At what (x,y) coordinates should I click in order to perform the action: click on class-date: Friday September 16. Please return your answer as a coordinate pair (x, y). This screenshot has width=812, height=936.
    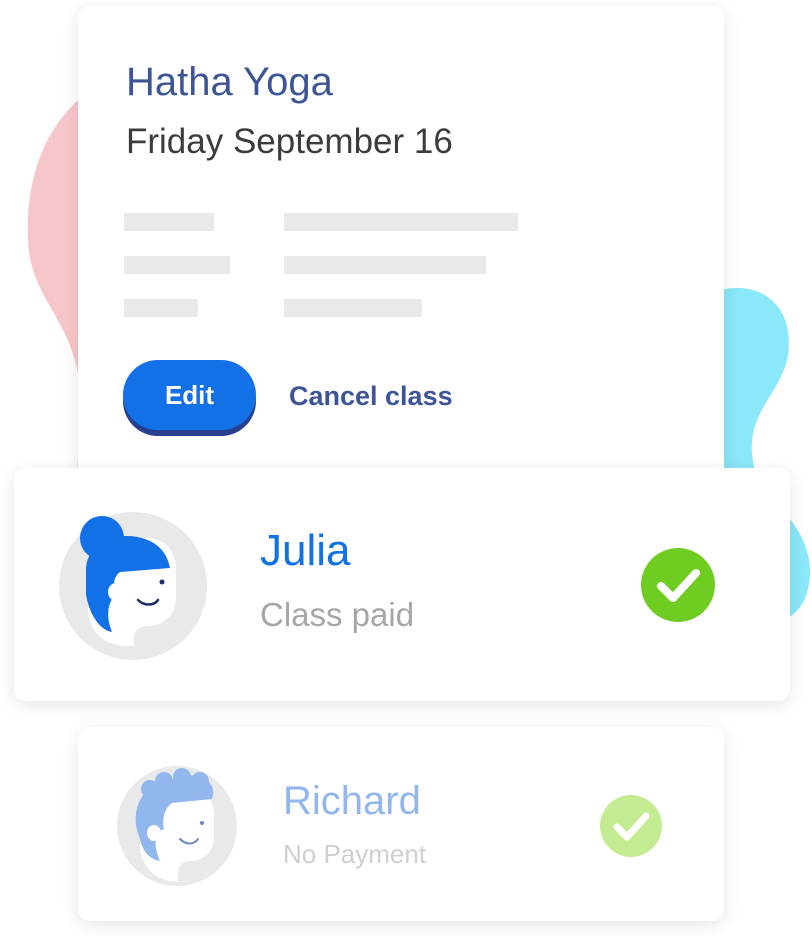
    Looking at the image, I should click on (289, 141).